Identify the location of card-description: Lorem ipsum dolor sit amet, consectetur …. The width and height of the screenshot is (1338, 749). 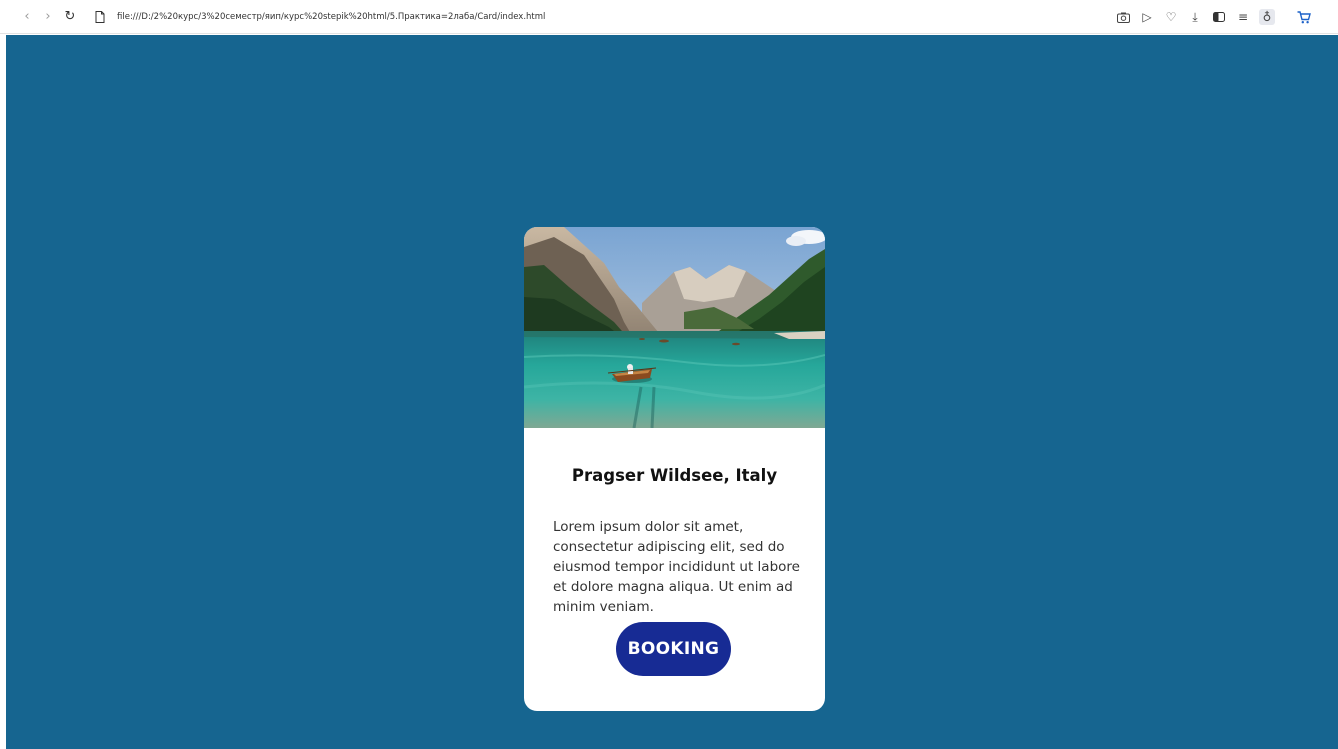
(676, 567).